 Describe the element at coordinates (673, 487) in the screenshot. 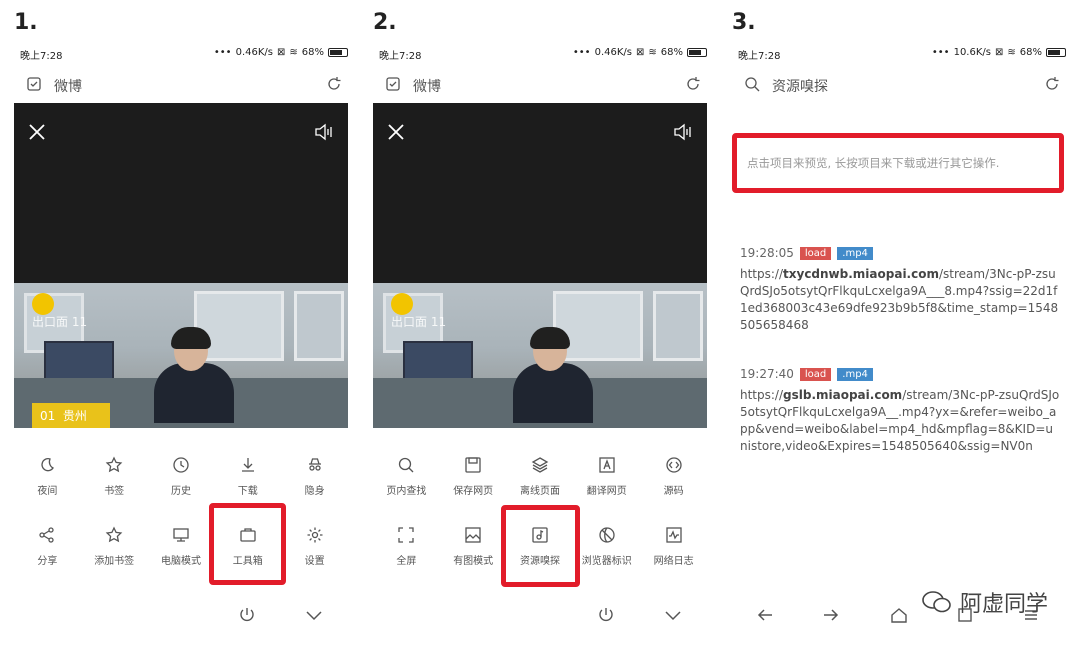

I see `menu-item: 源码` at that location.